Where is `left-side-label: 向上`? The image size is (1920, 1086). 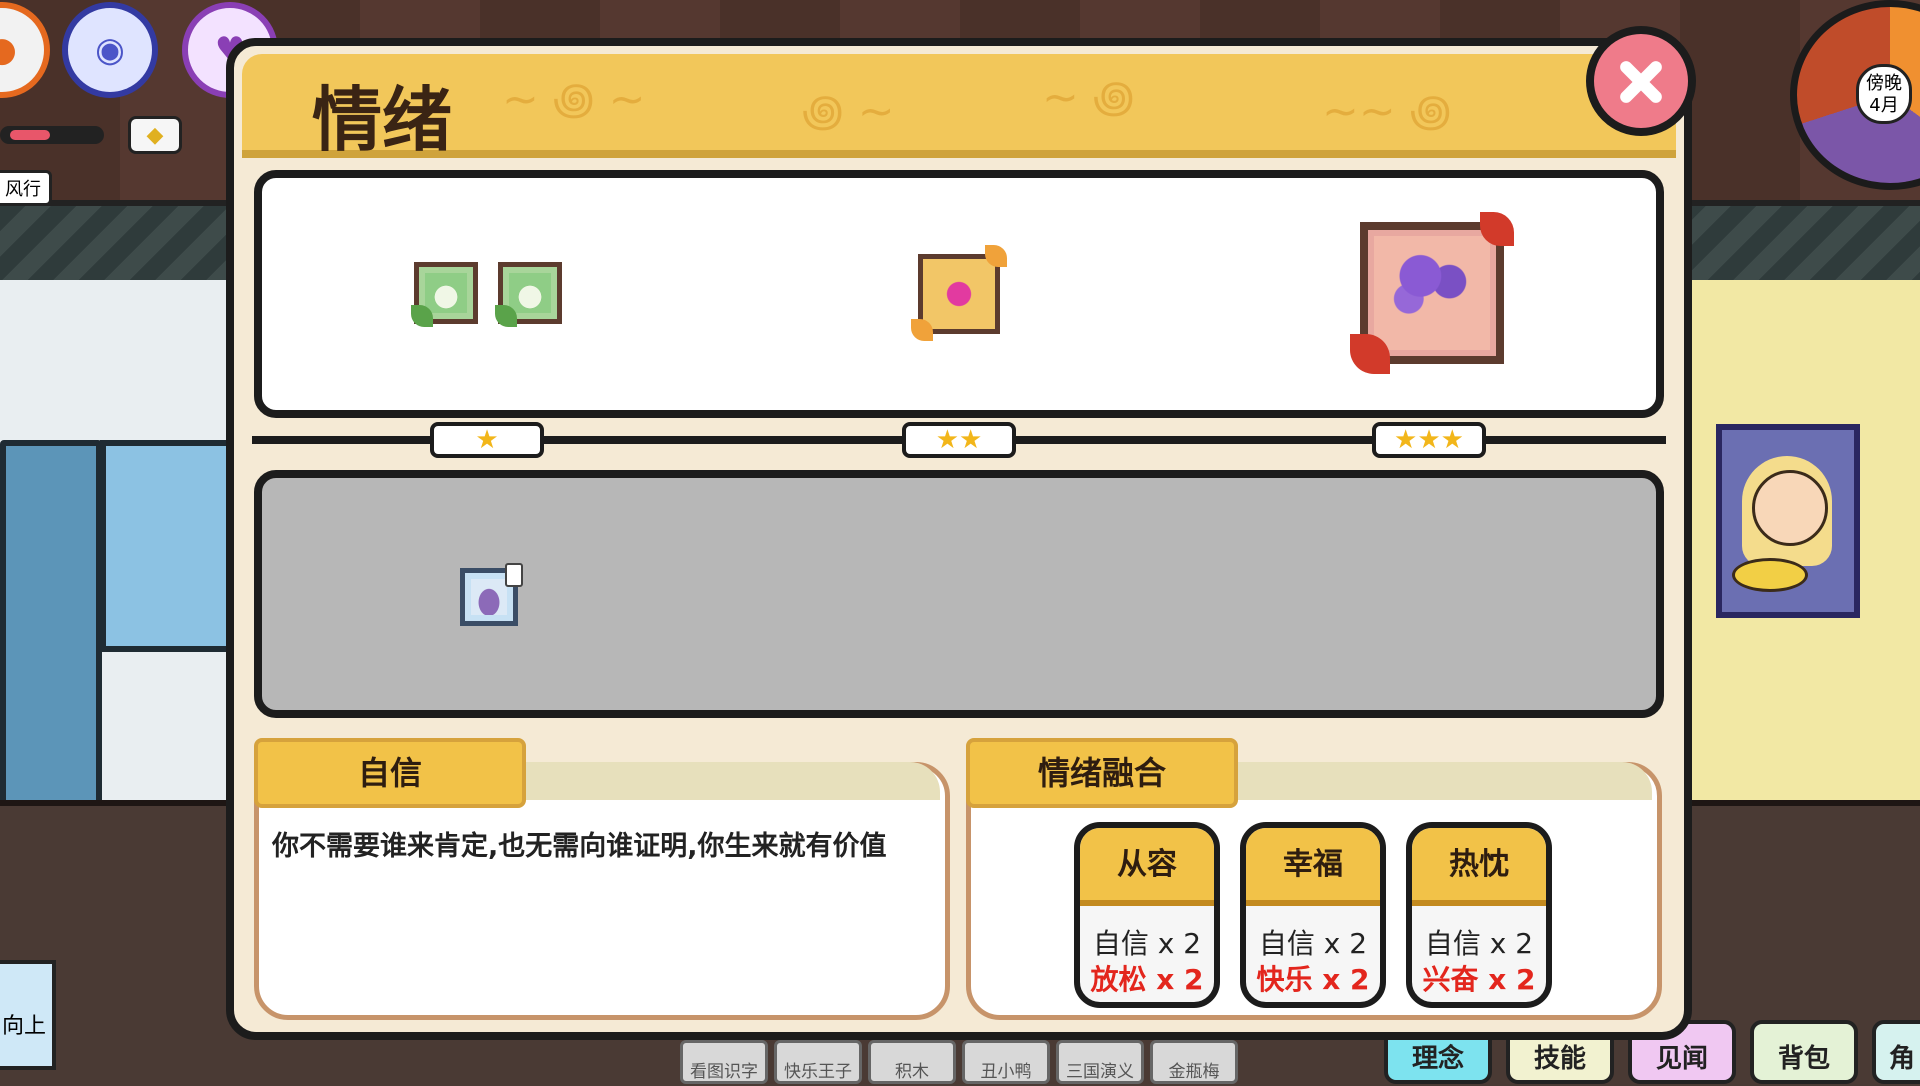 left-side-label: 向上 is located at coordinates (24, 1026).